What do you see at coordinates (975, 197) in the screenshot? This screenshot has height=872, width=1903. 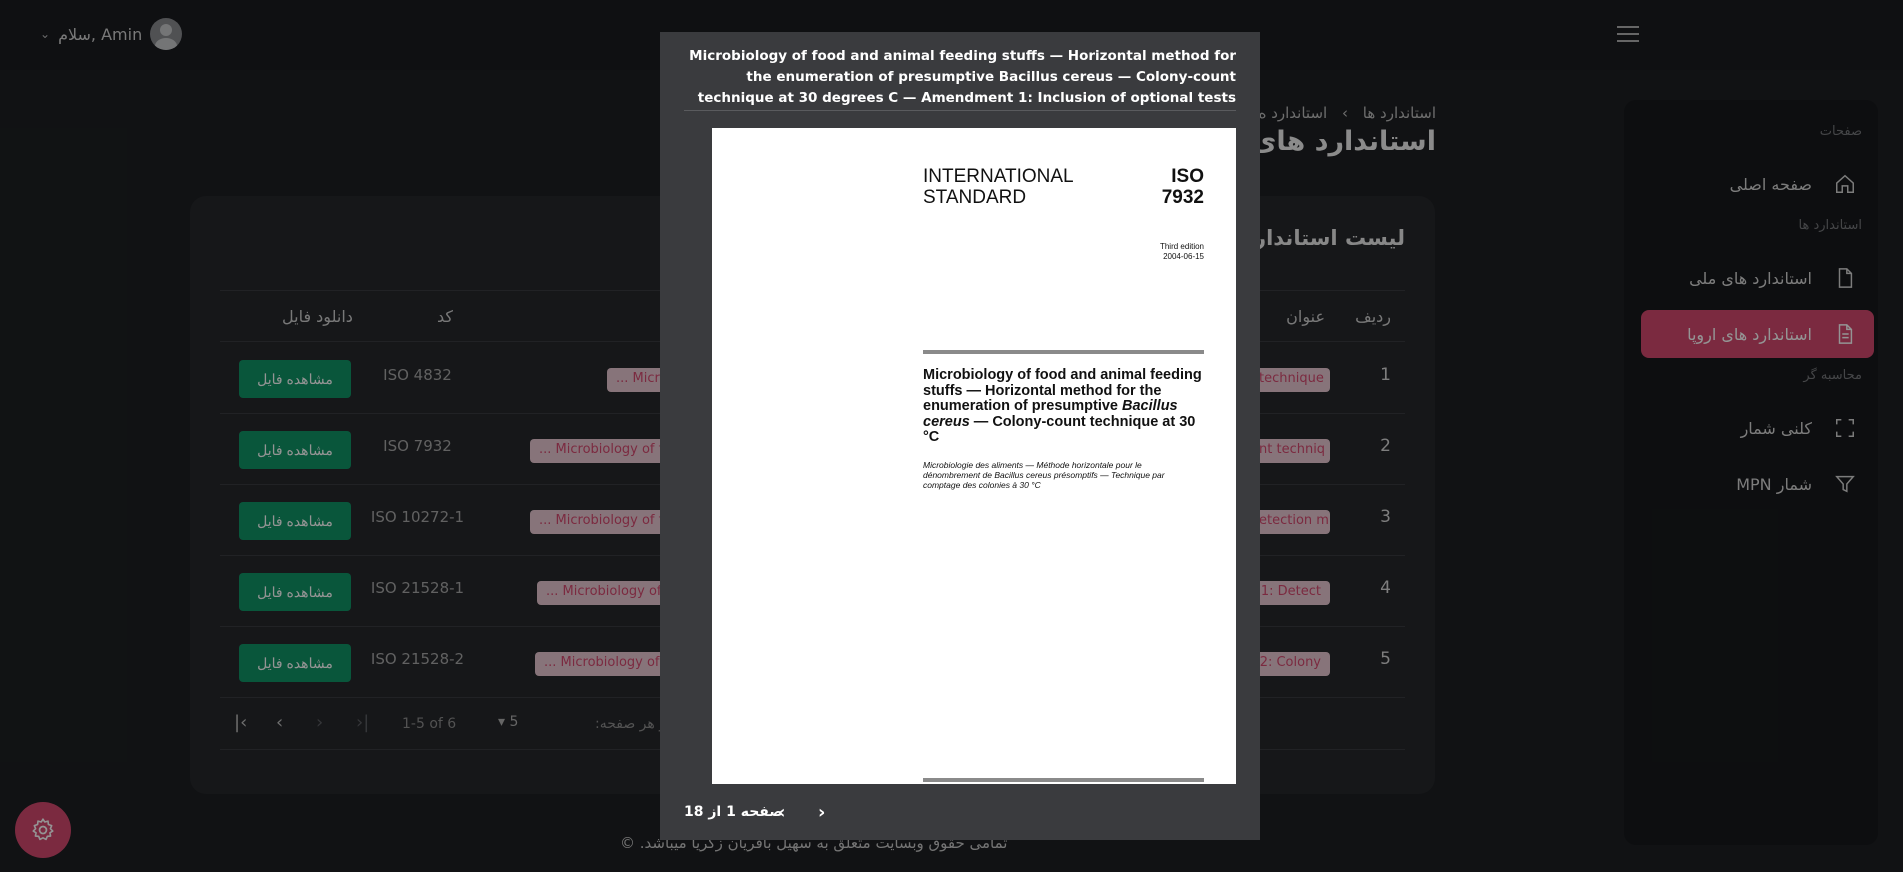 I see `doc-label-line: STANDARD` at bounding box center [975, 197].